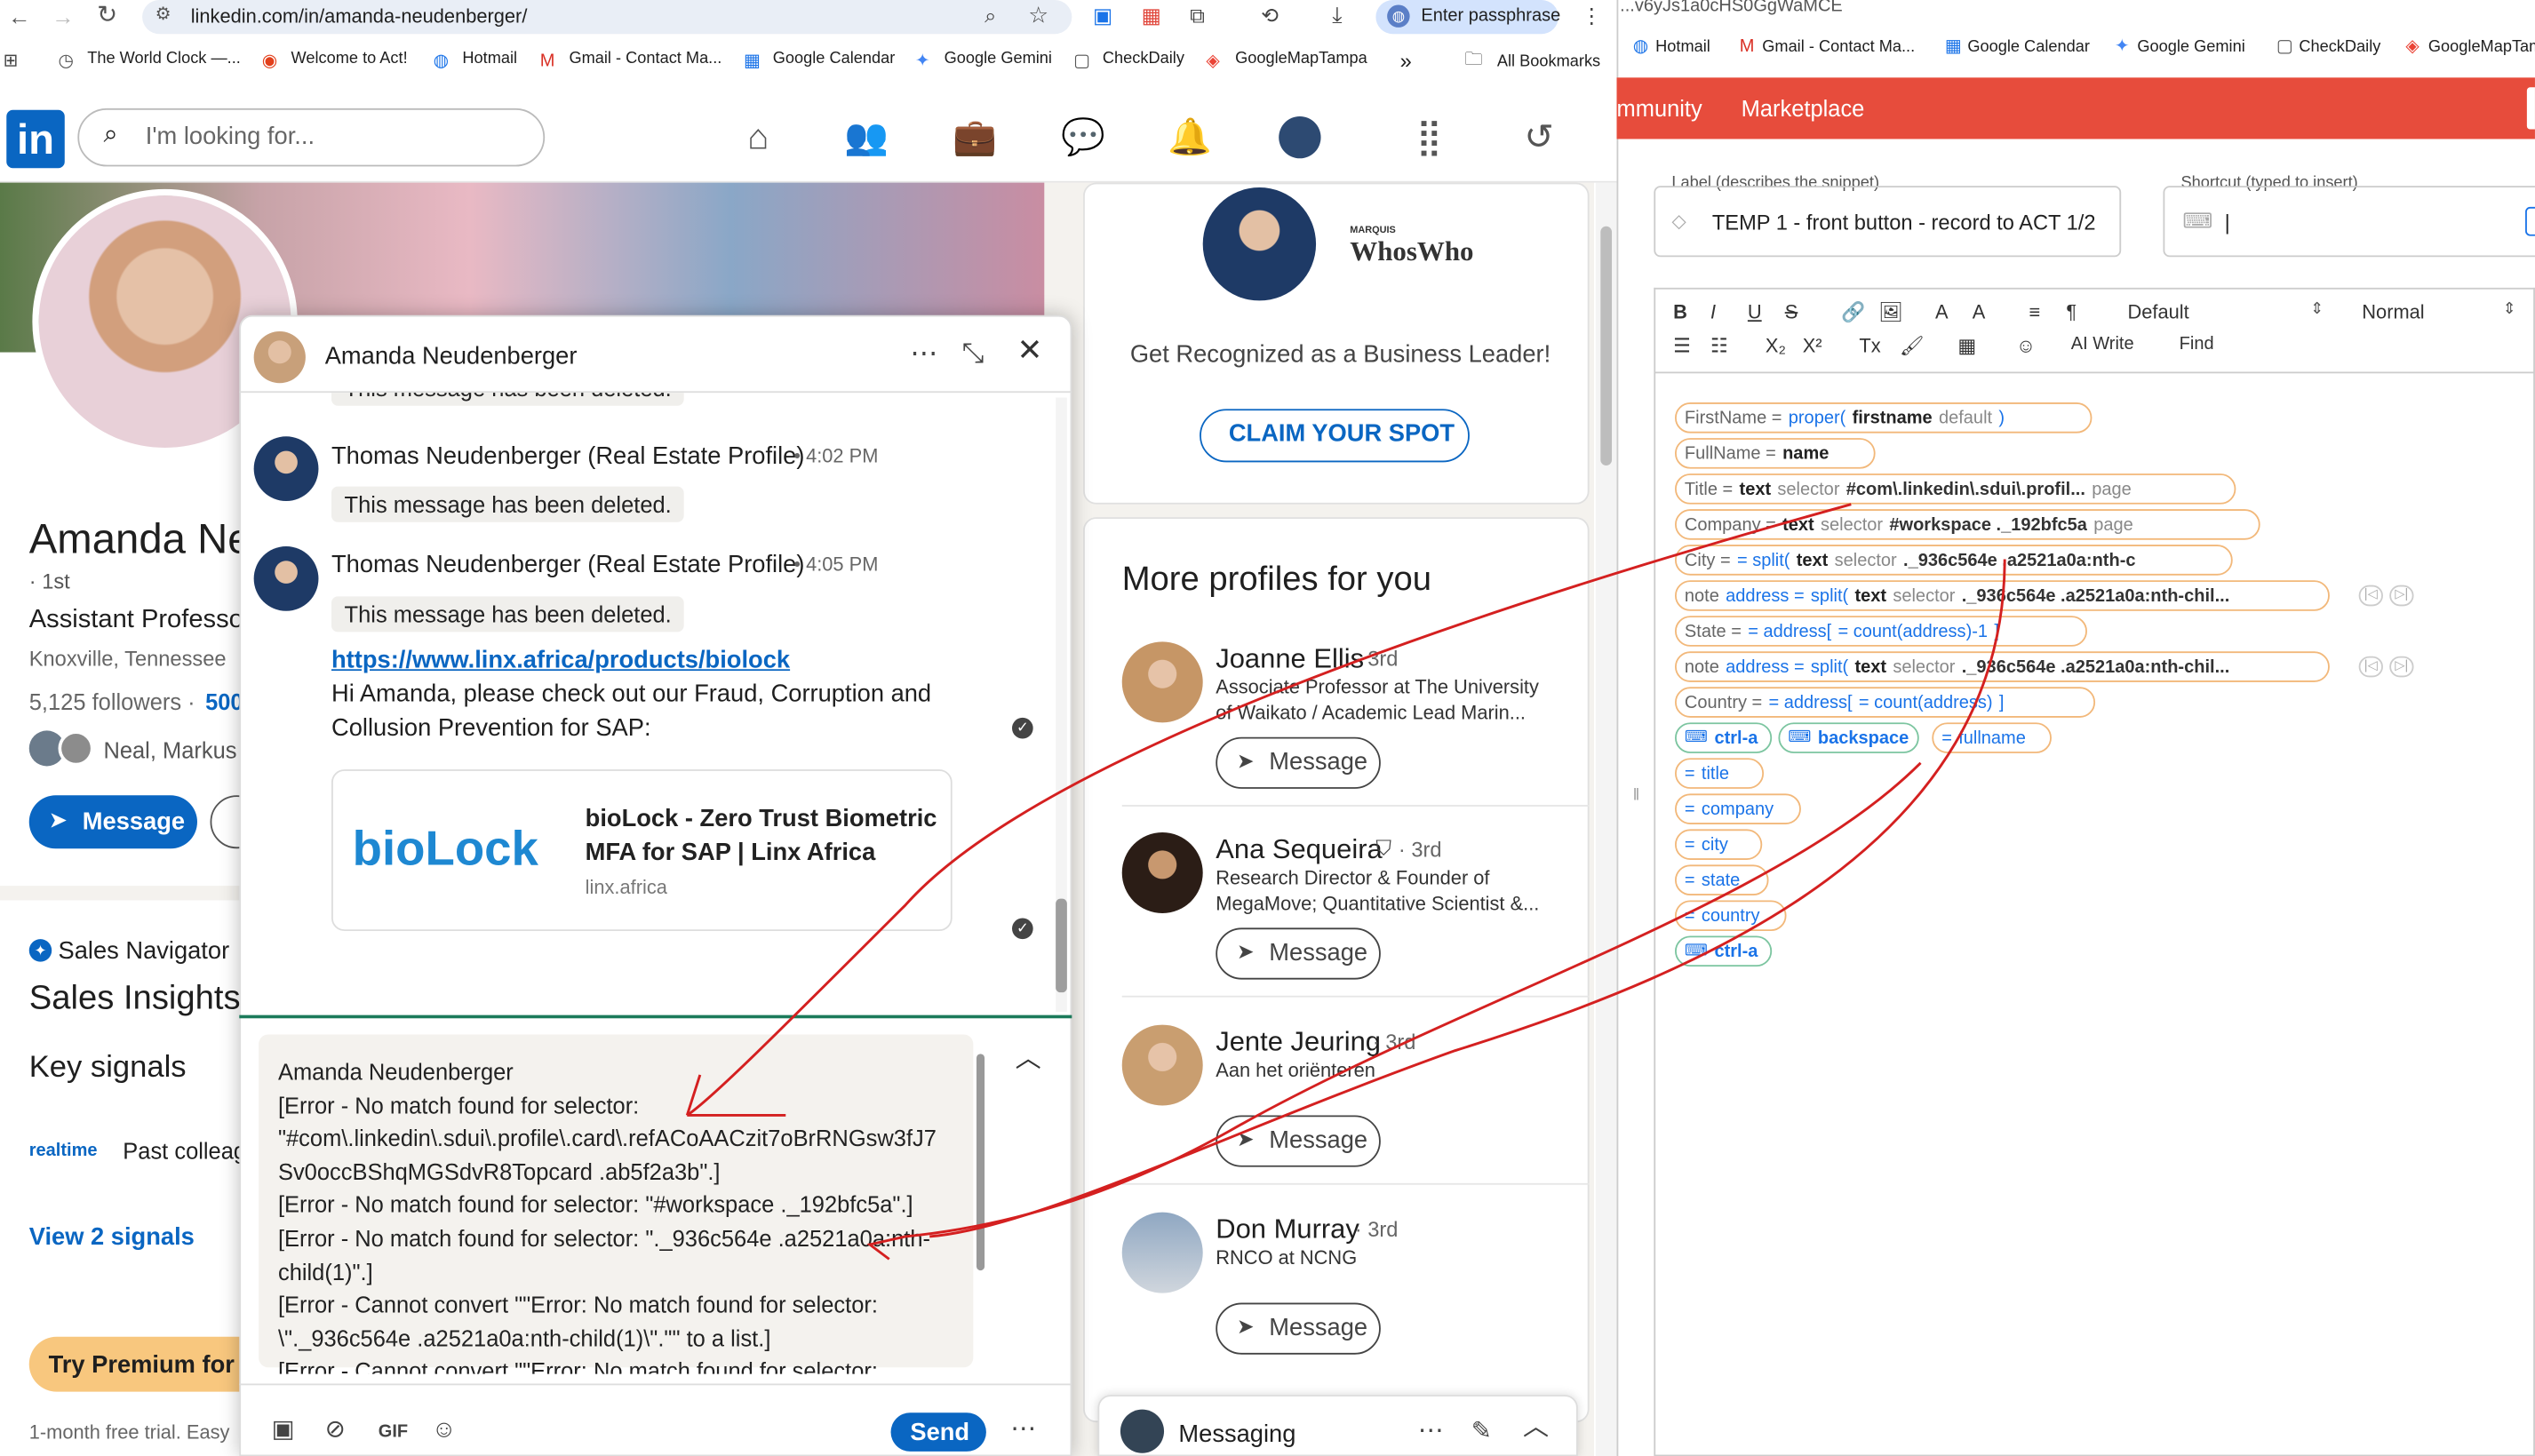 This screenshot has height=1456, width=2535. What do you see at coordinates (1413, 999) in the screenshot?
I see `annotation-arrow-company` at bounding box center [1413, 999].